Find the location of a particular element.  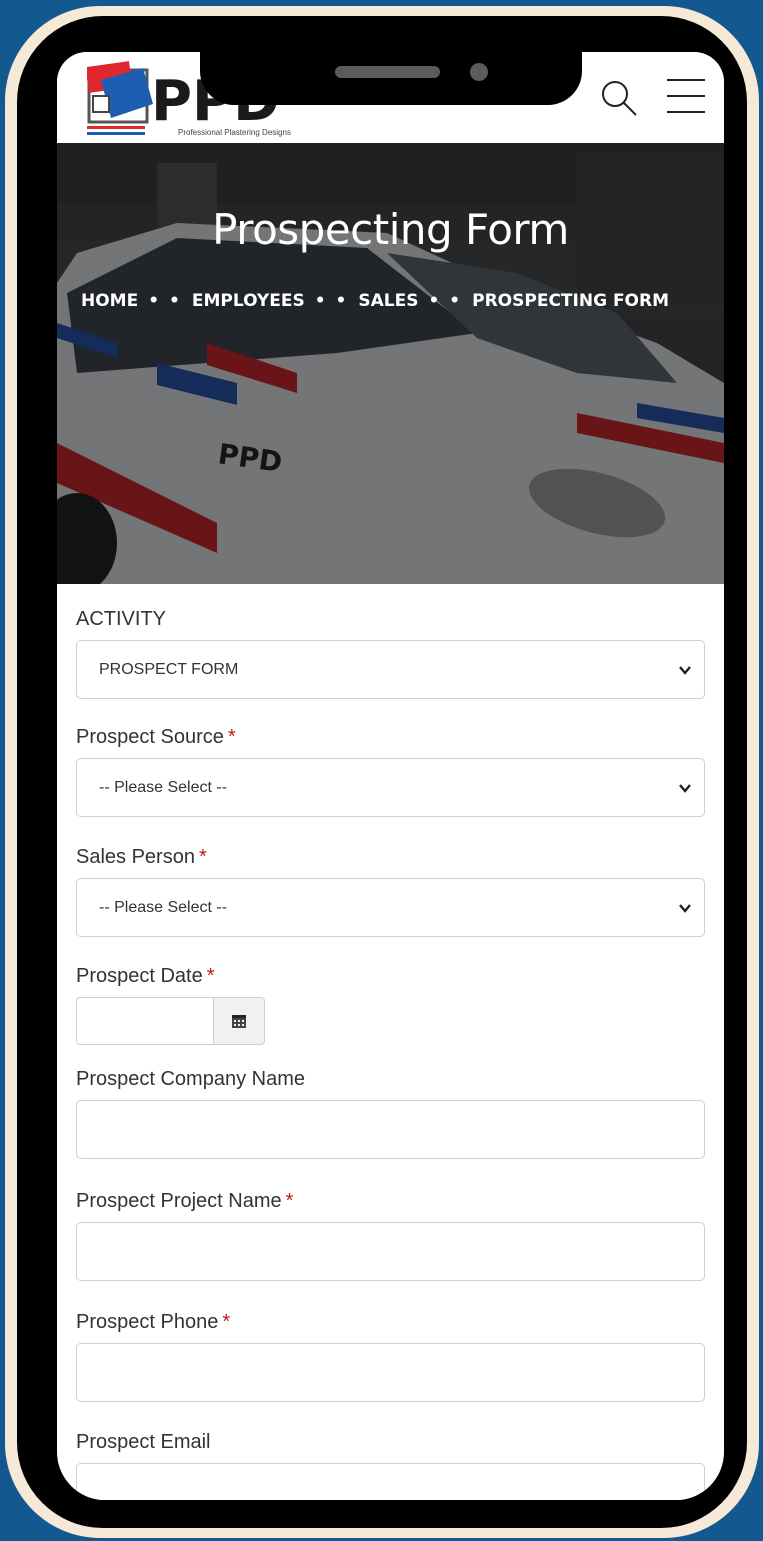

phone-input is located at coordinates (390, 1372).